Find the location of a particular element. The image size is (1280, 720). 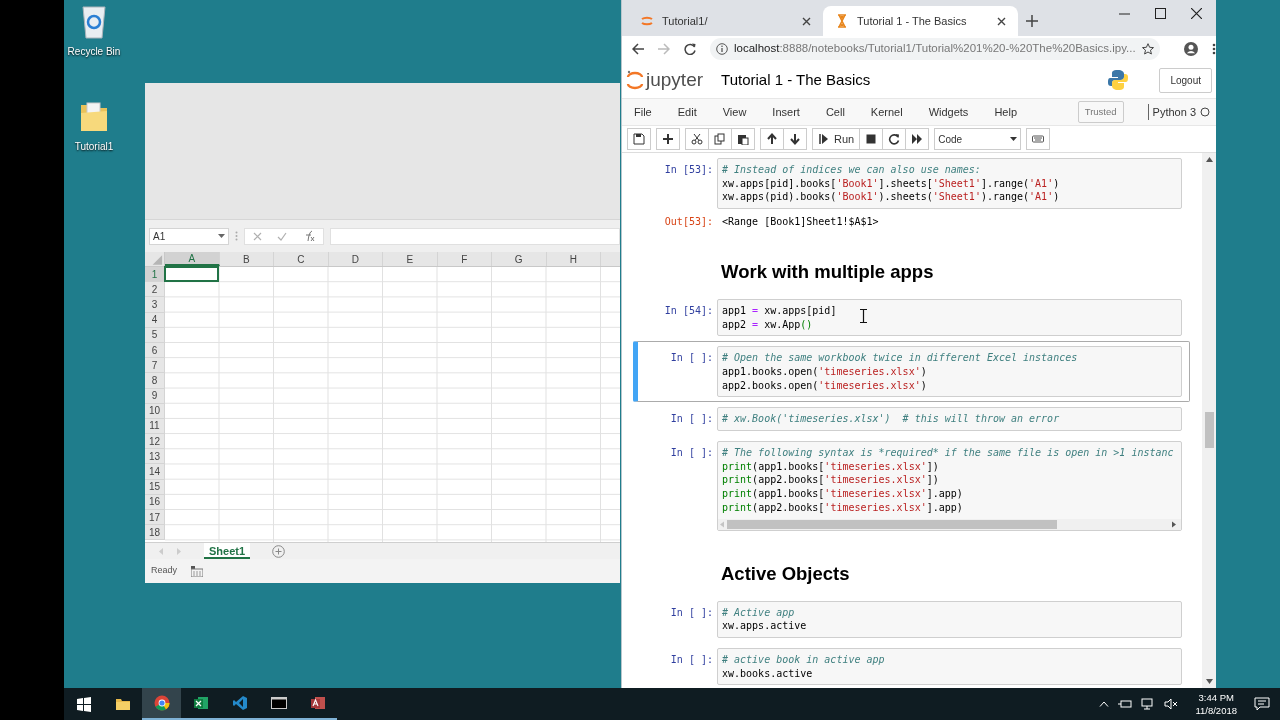

taskbar-button is located at coordinates (161, 704).